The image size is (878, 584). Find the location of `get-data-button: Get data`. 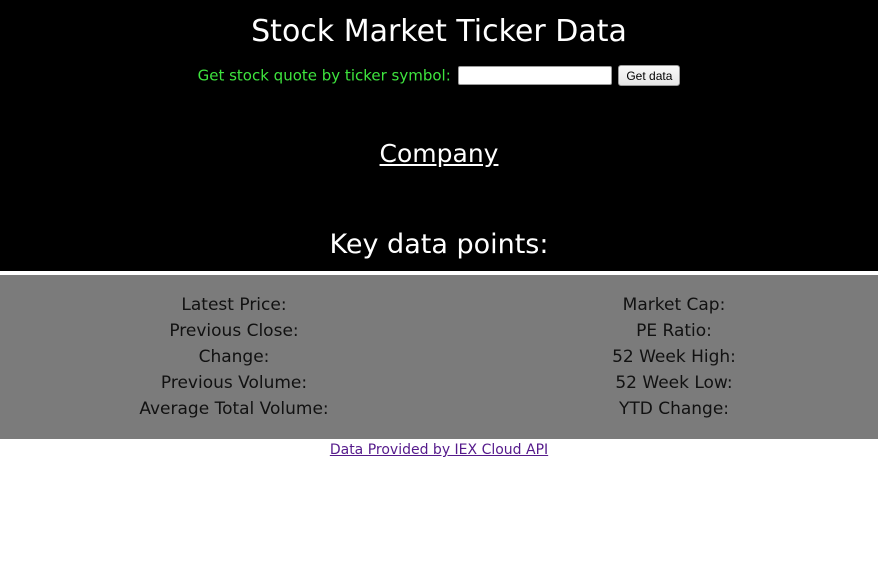

get-data-button: Get data is located at coordinates (649, 75).